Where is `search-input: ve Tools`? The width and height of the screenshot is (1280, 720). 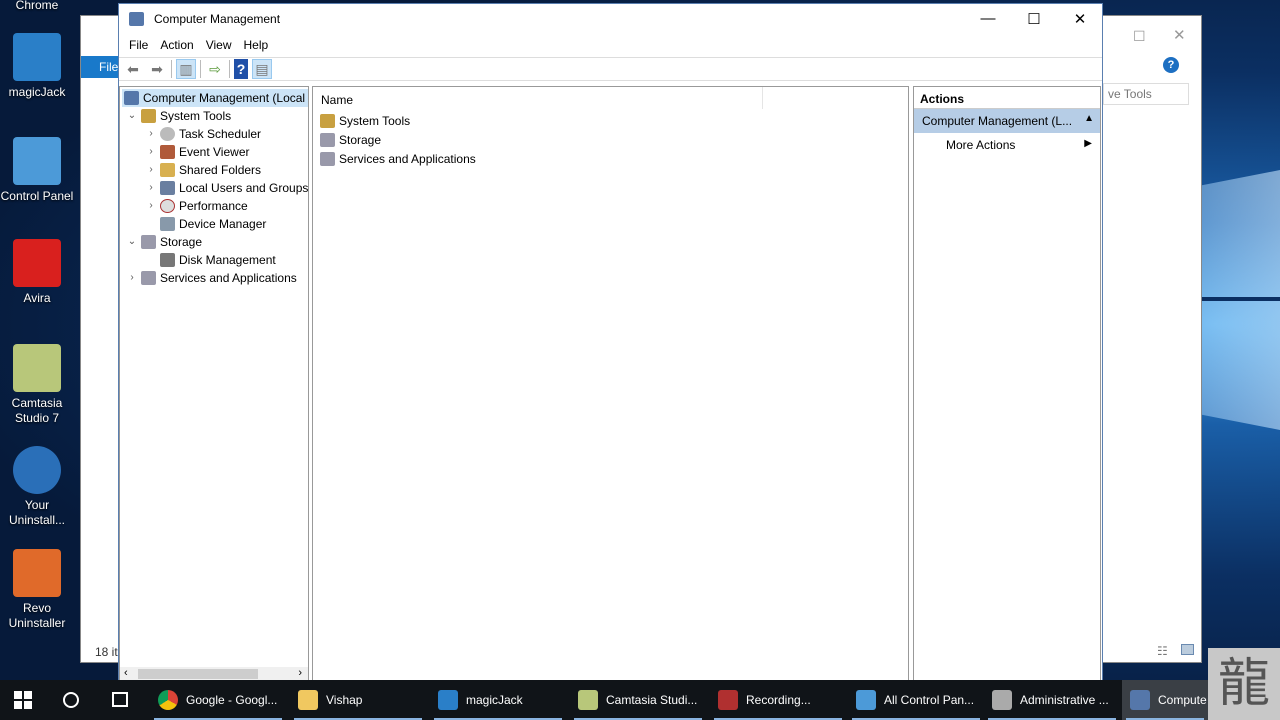
search-input: ve Tools is located at coordinates (1146, 94).